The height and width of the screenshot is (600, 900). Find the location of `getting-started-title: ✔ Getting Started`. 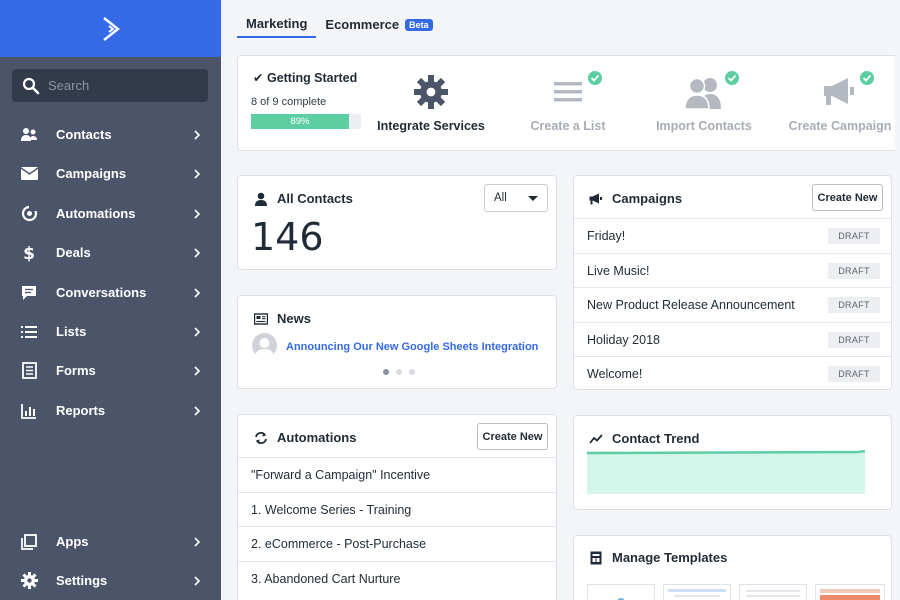

getting-started-title: ✔ Getting Started is located at coordinates (305, 77).